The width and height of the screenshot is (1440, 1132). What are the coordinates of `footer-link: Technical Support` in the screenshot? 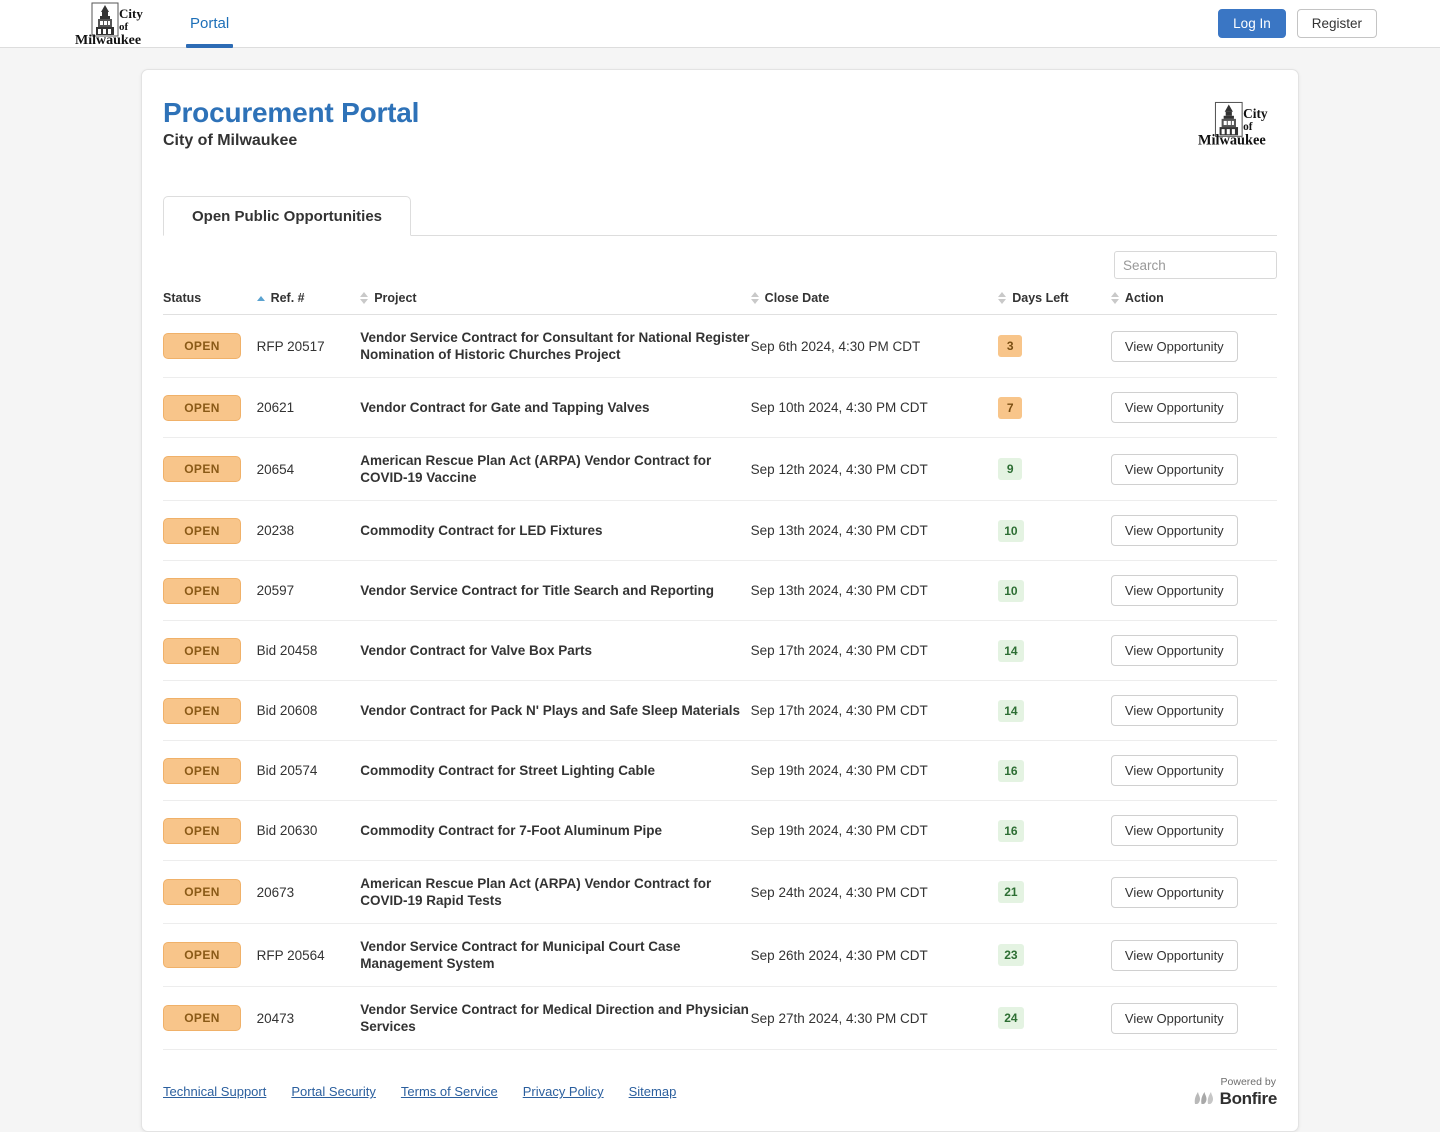 It's located at (214, 1091).